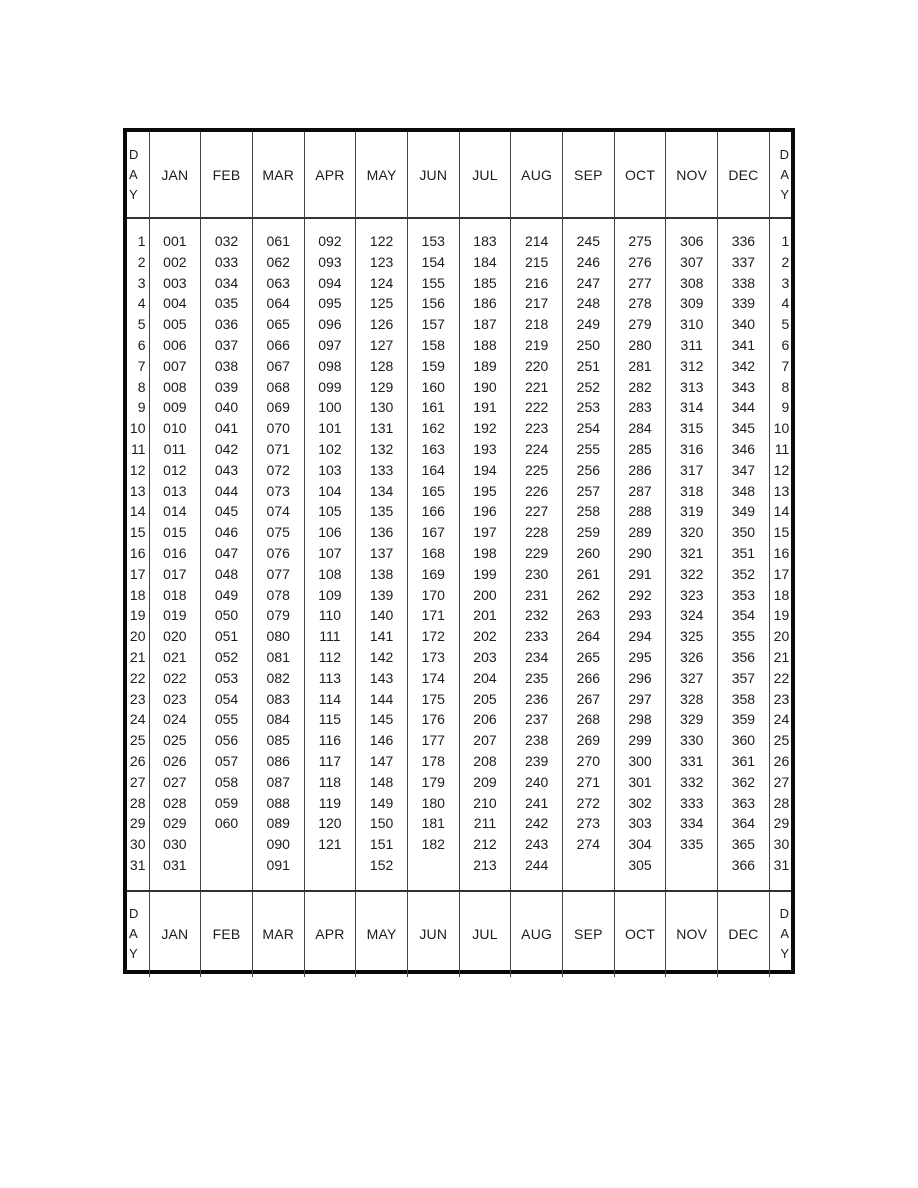  Describe the element at coordinates (743, 574) in the screenshot. I see `julian-day-cell: 352` at that location.